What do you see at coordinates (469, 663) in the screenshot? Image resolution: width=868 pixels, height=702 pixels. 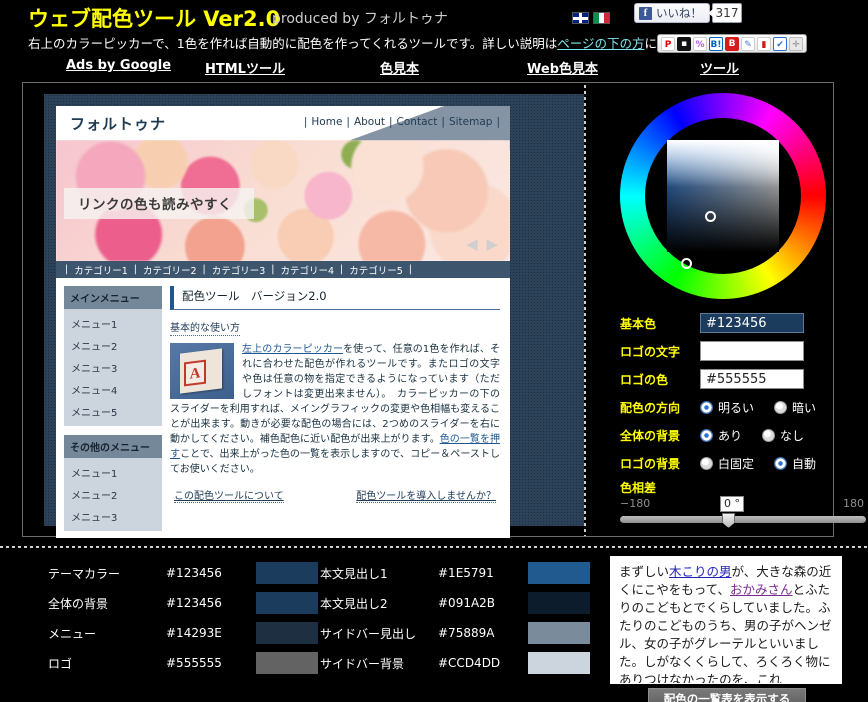 I see `swatch-hex: #CCD4DD` at bounding box center [469, 663].